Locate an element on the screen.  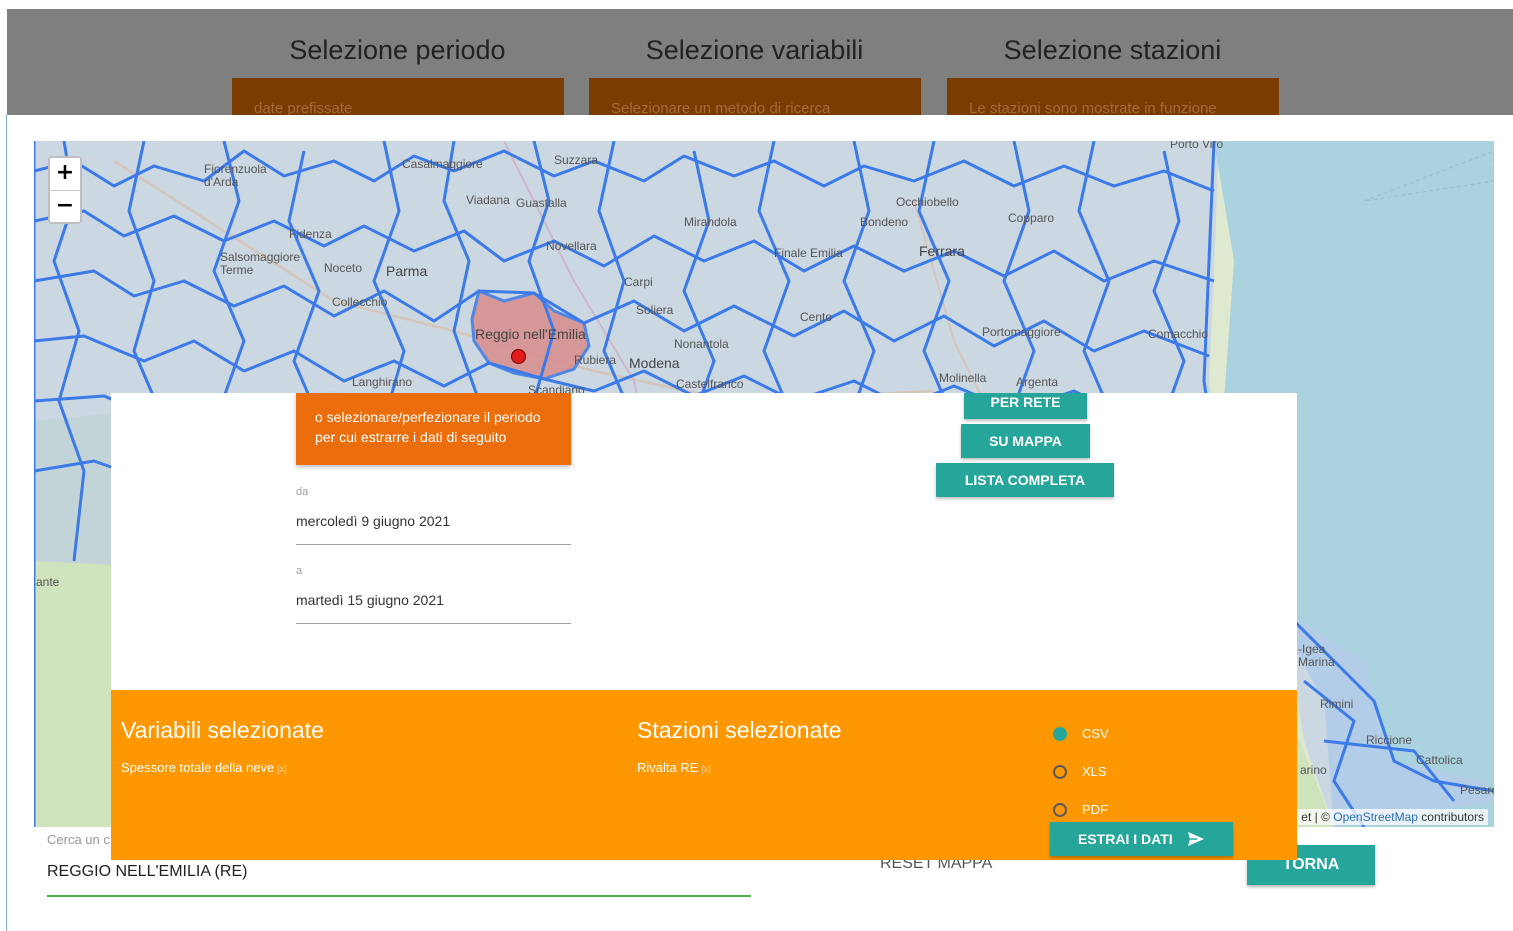
stations-title: Stazioni selezionate is located at coordinates (739, 730).